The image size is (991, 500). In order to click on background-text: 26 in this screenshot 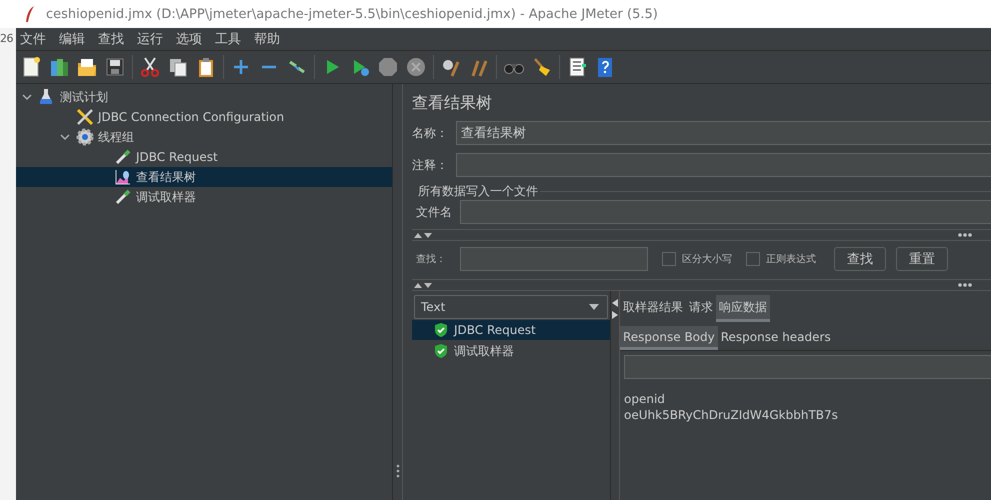, I will do `click(7, 38)`.